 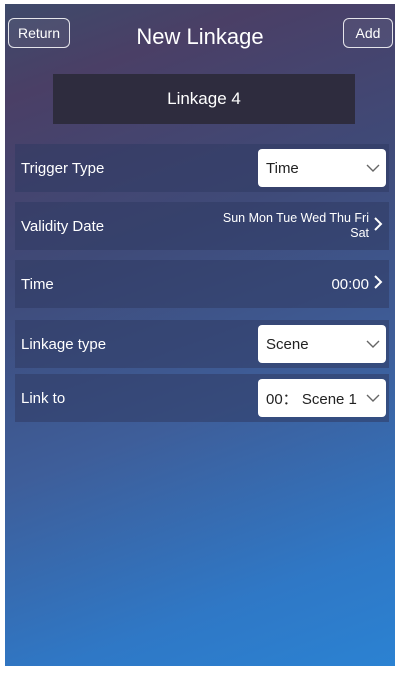 I want to click on link-to-select: 00： Scene 1, so click(x=322, y=398).